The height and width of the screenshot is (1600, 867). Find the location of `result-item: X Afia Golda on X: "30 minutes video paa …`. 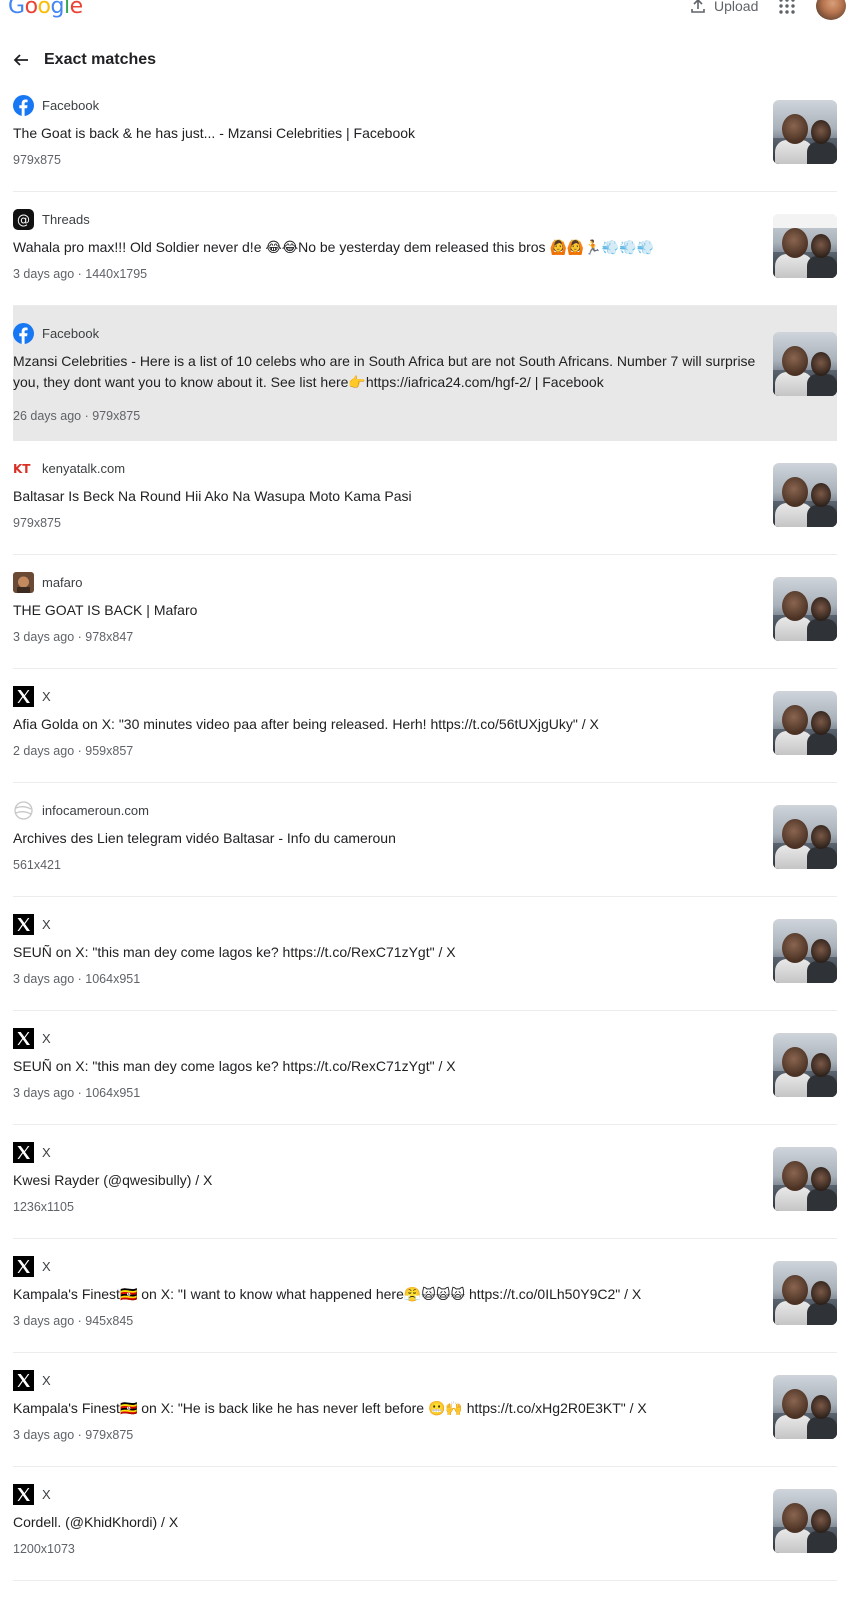

result-item: X Afia Golda on X: "30 minutes video paa … is located at coordinates (433, 726).